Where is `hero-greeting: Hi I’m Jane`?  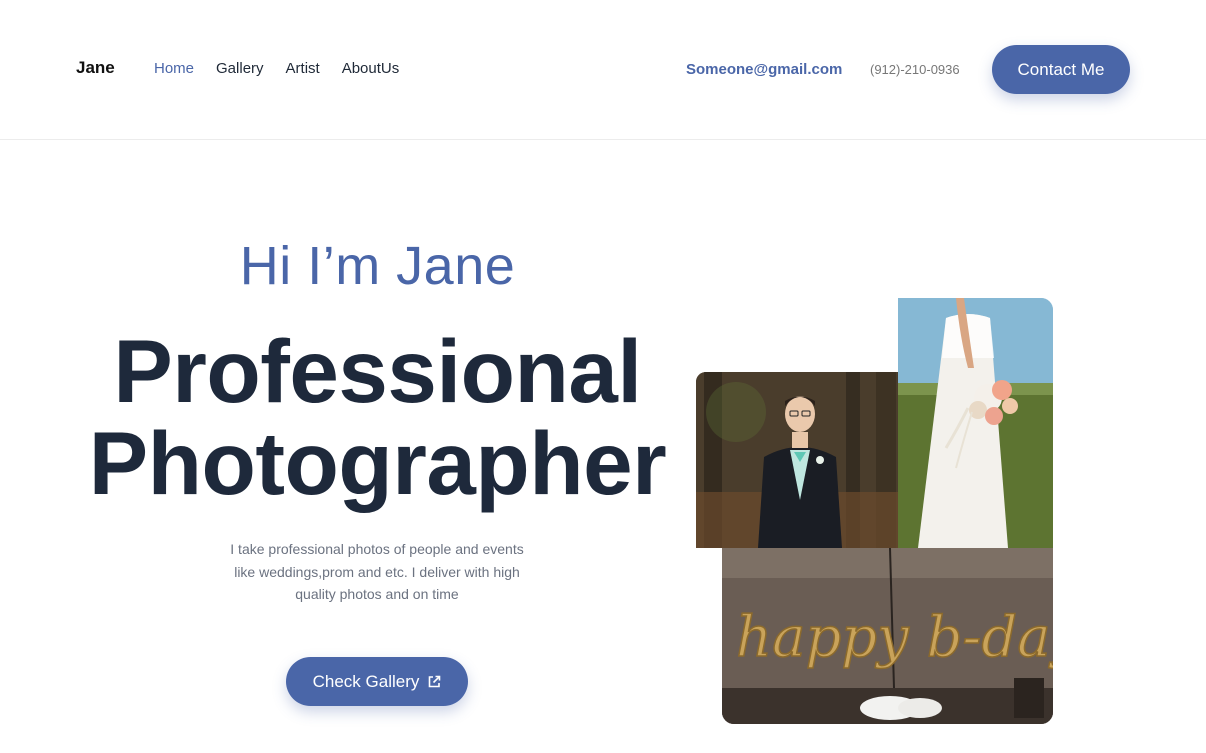
hero-greeting: Hi I’m Jane is located at coordinates (377, 266).